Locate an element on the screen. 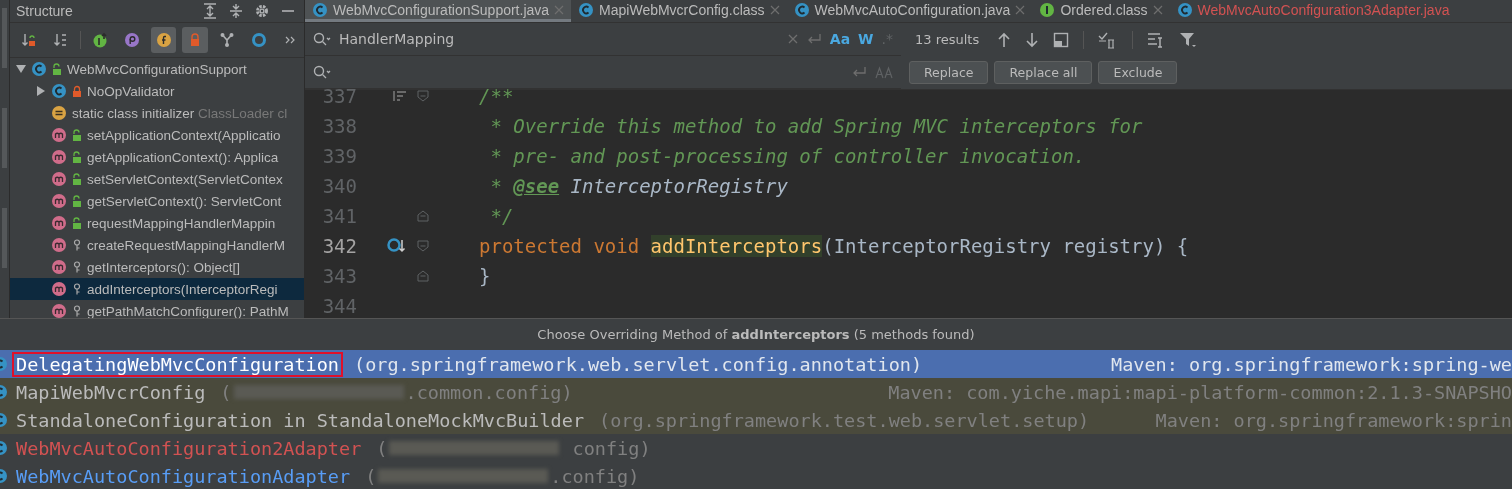  editor-tab: MapiWebMvcrConfig.class is located at coordinates (679, 11).